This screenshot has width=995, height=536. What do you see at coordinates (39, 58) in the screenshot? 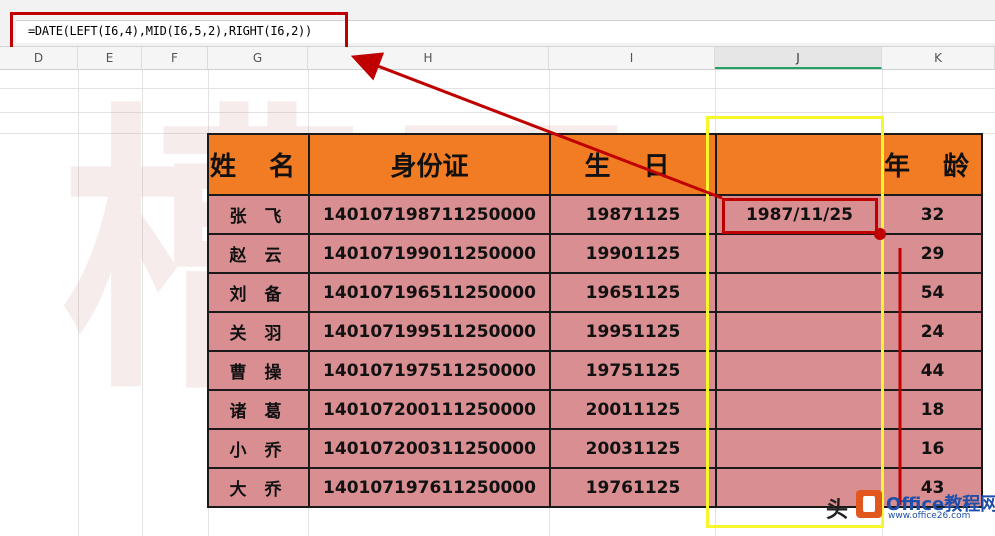
I see `column-header-d: D` at bounding box center [39, 58].